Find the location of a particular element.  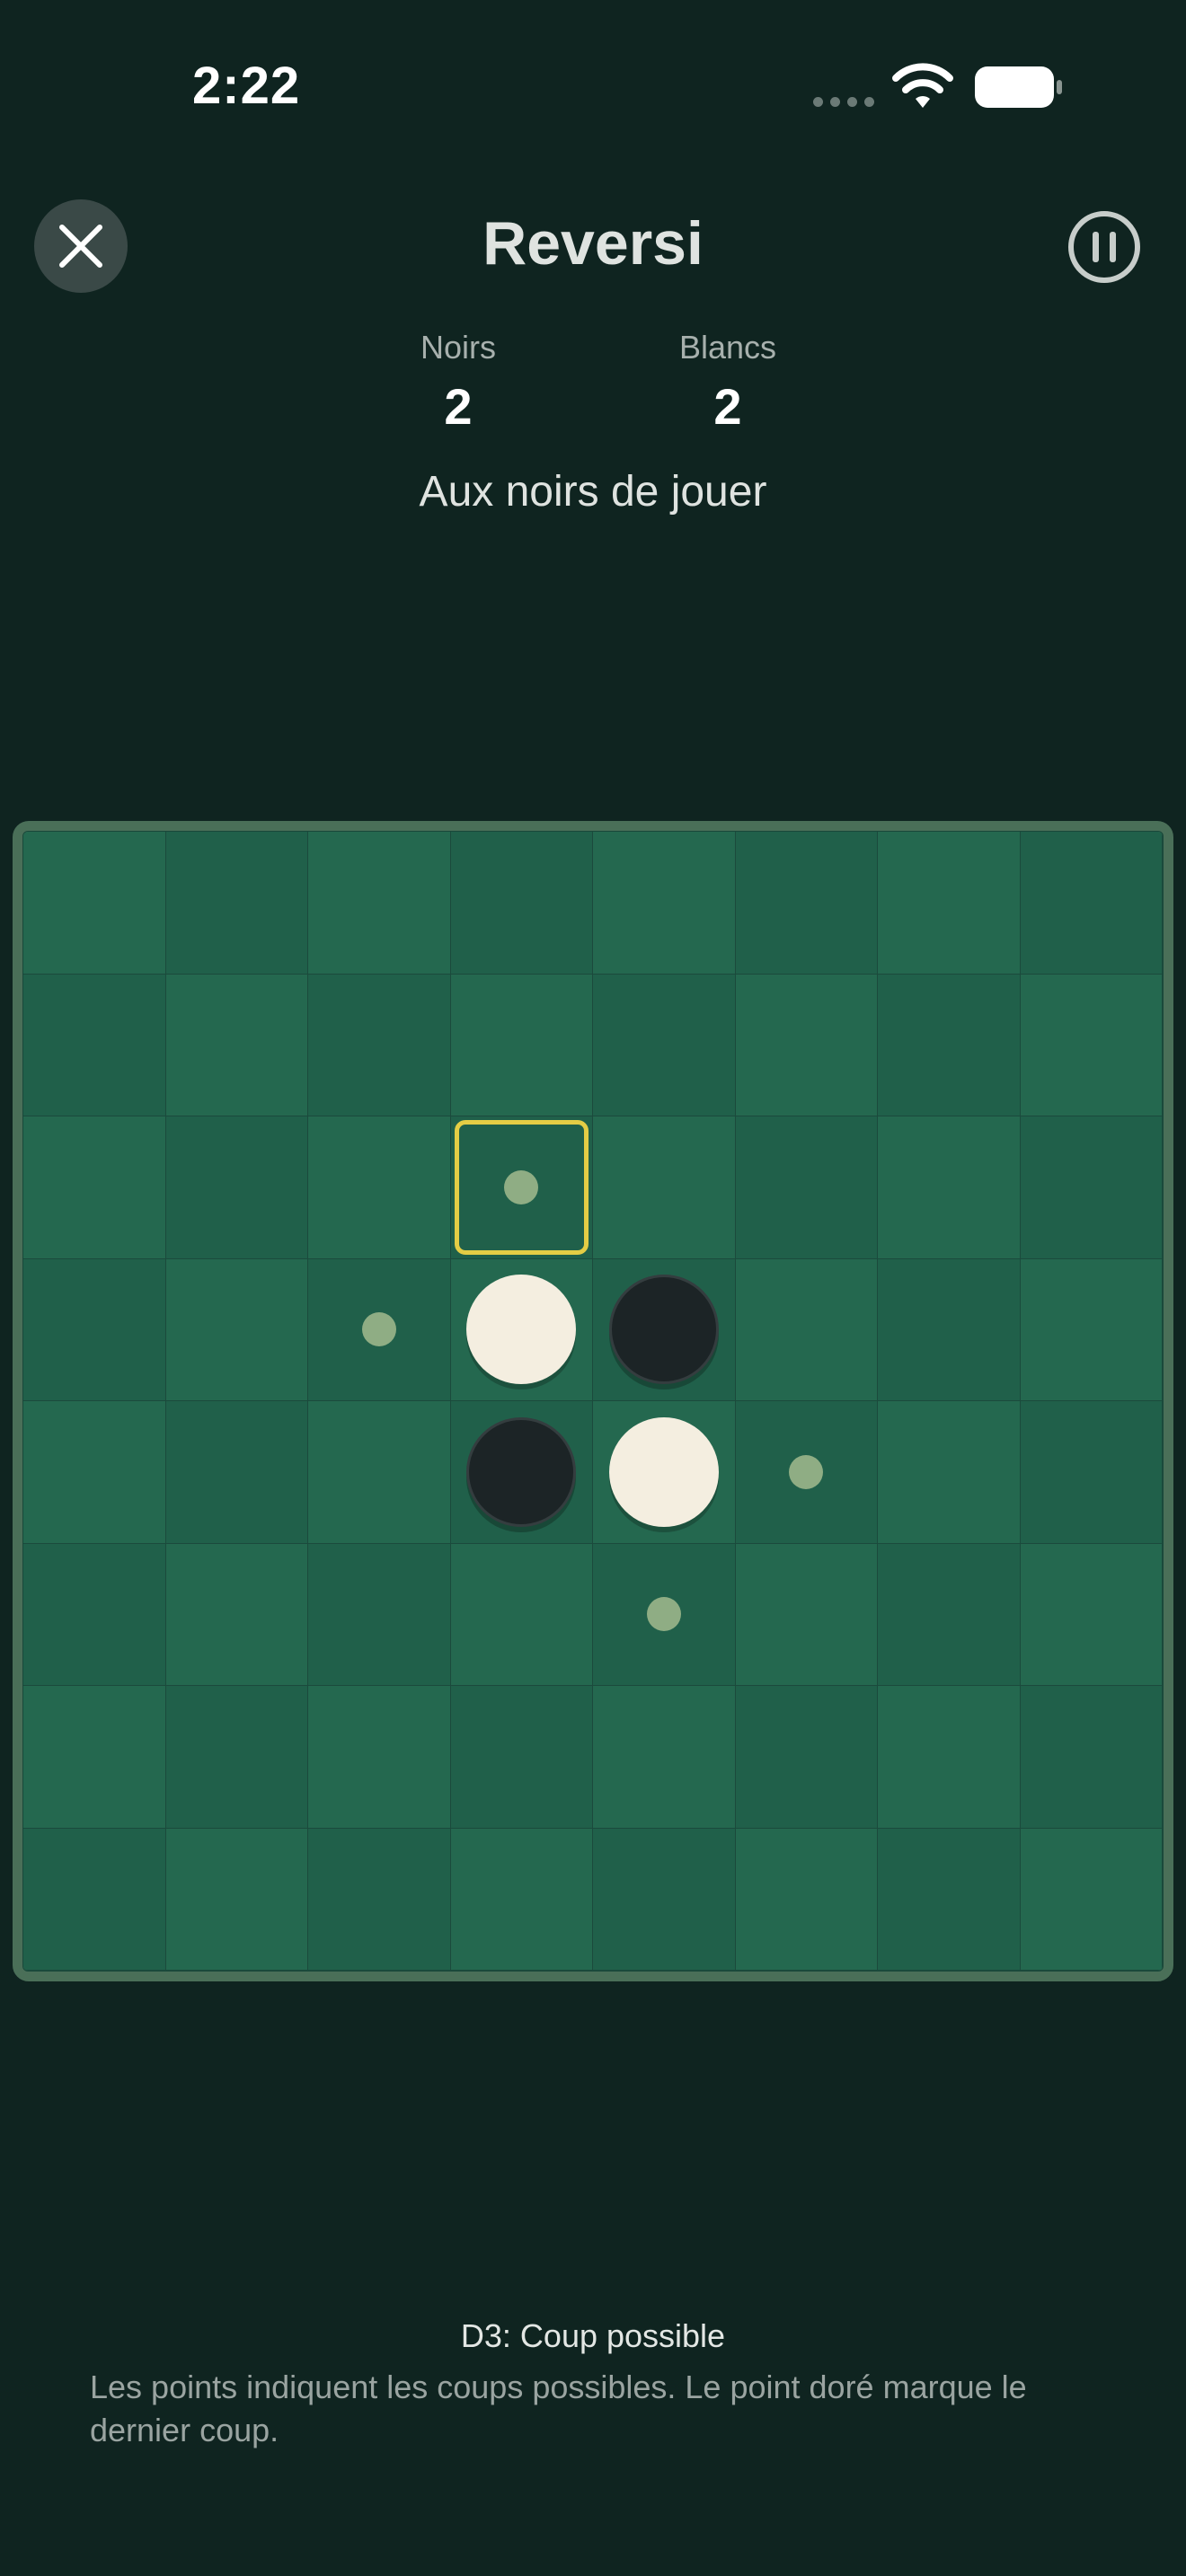

board-cell-b6 is located at coordinates (236, 1614).